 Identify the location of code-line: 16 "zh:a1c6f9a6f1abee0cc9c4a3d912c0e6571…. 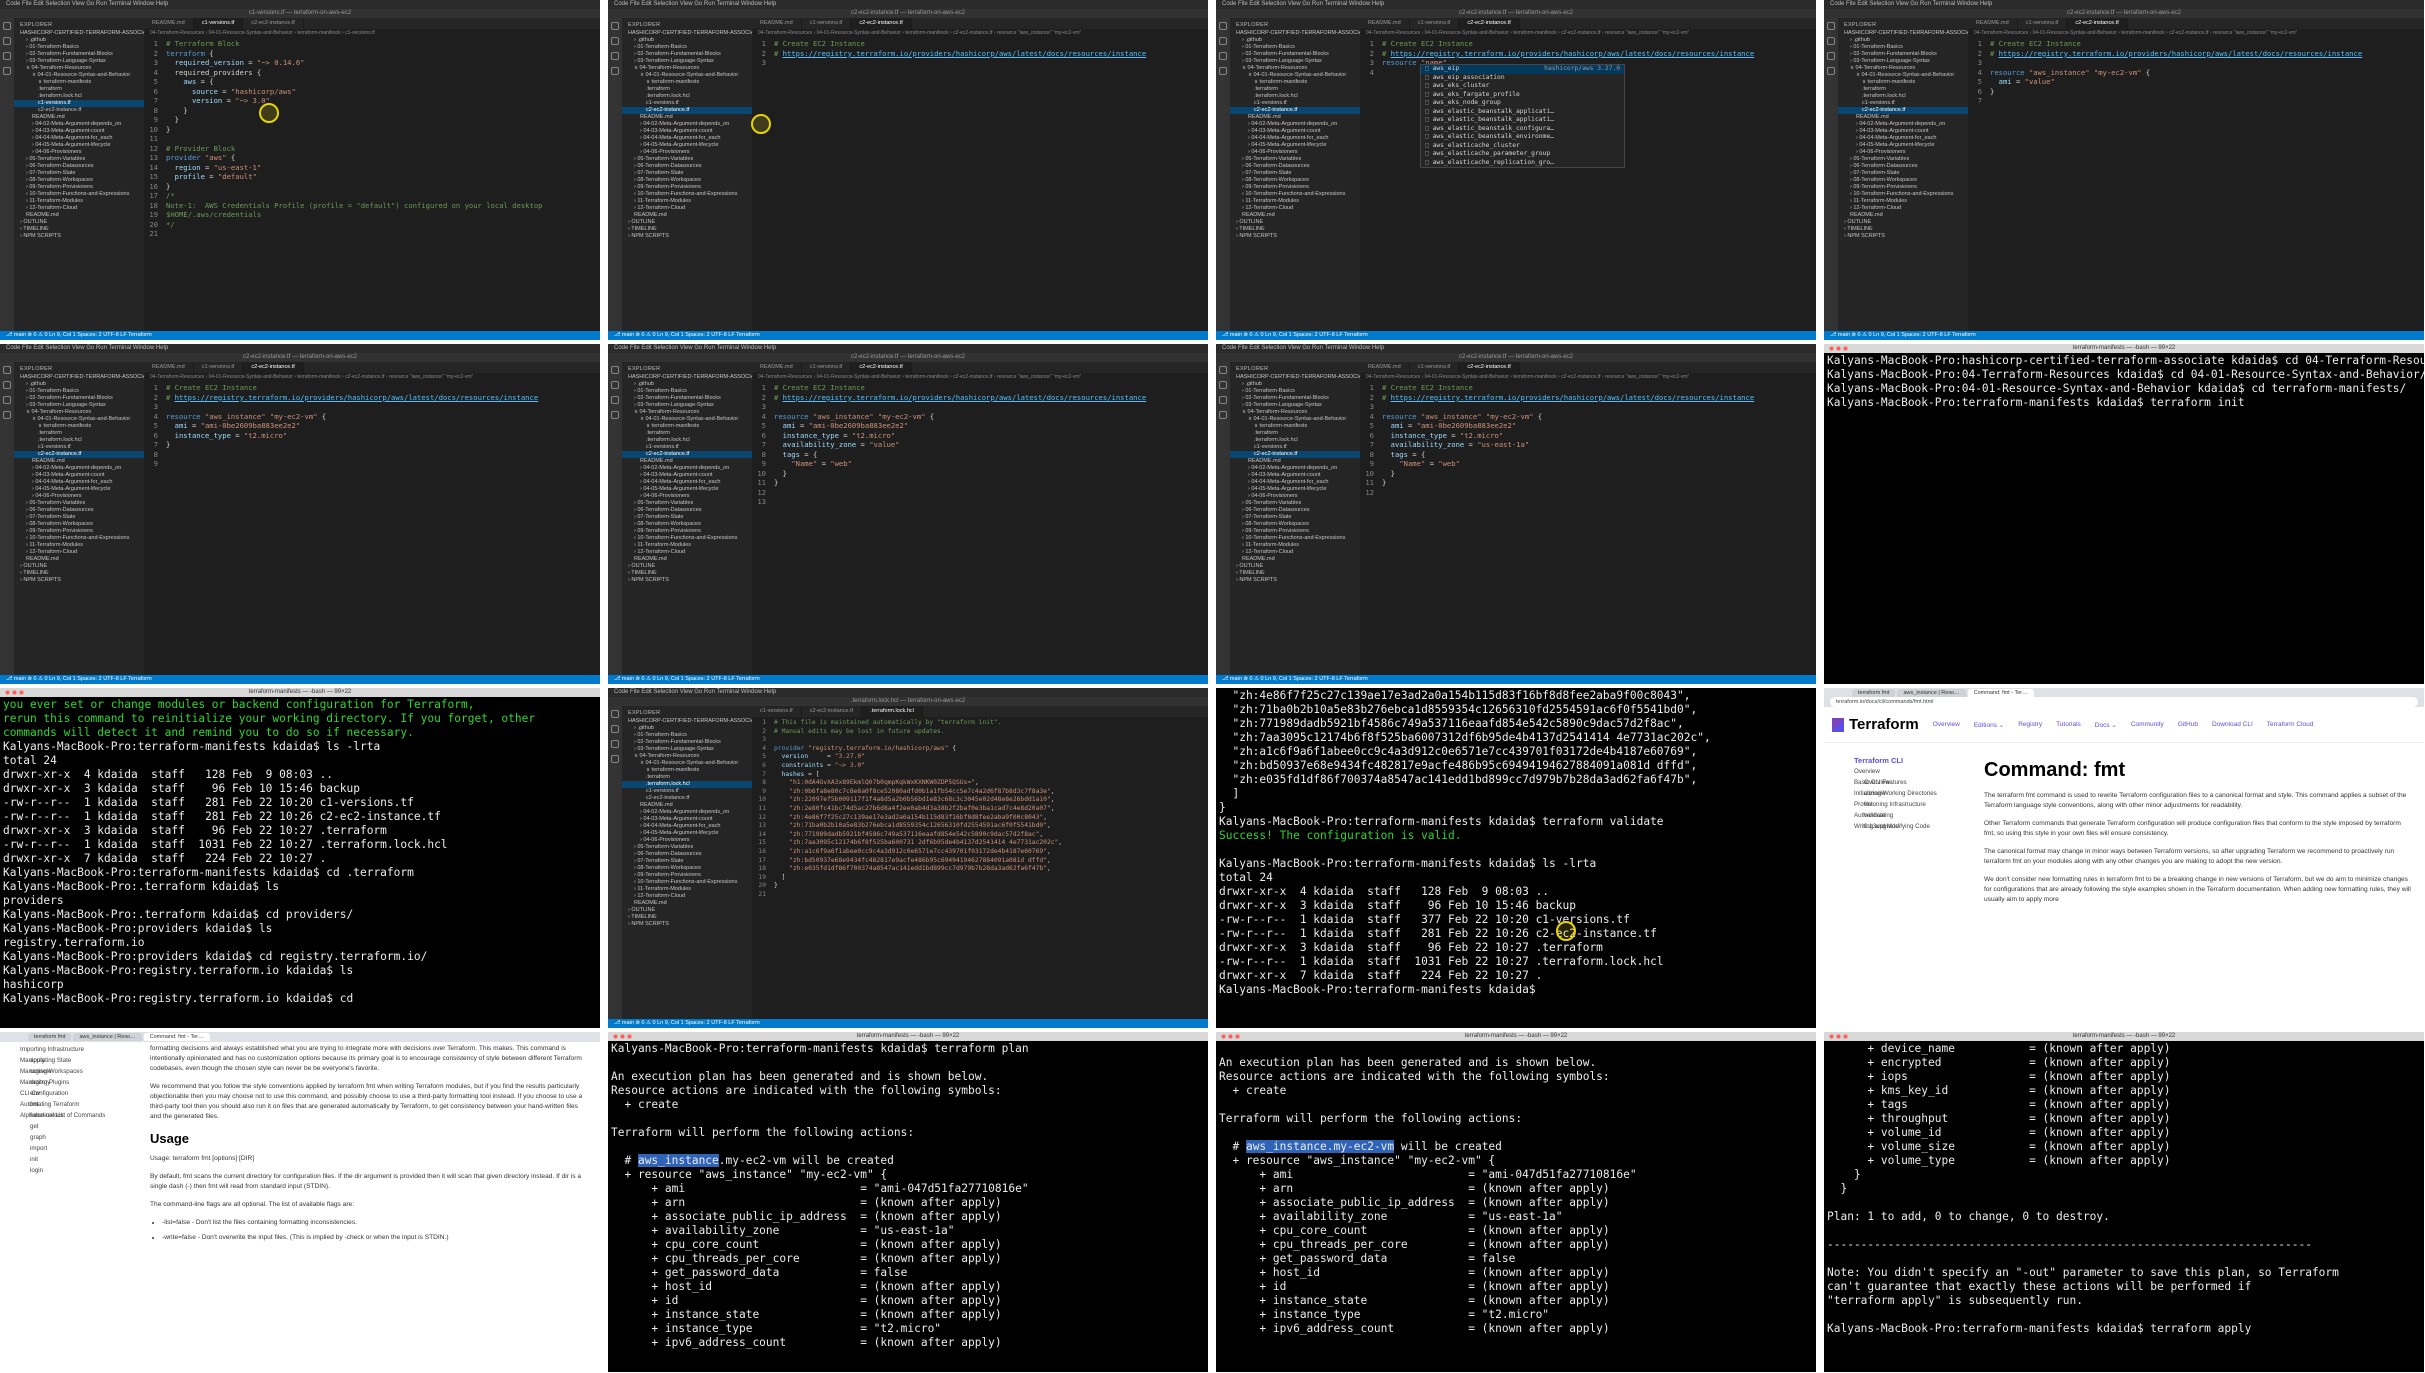
(980, 852).